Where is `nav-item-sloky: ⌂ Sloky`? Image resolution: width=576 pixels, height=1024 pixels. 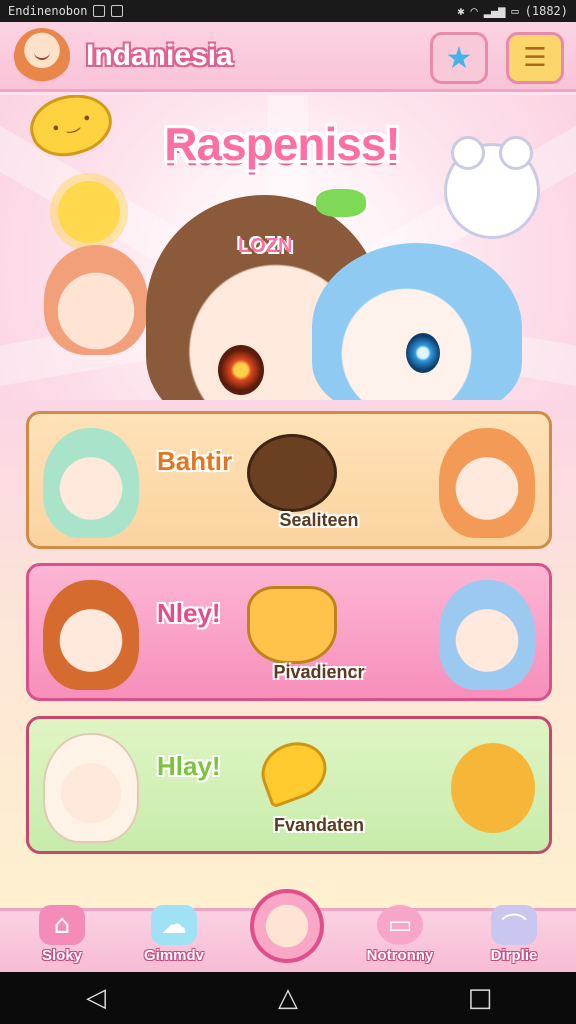 nav-item-sloky: ⌂ Sloky is located at coordinates (62, 939).